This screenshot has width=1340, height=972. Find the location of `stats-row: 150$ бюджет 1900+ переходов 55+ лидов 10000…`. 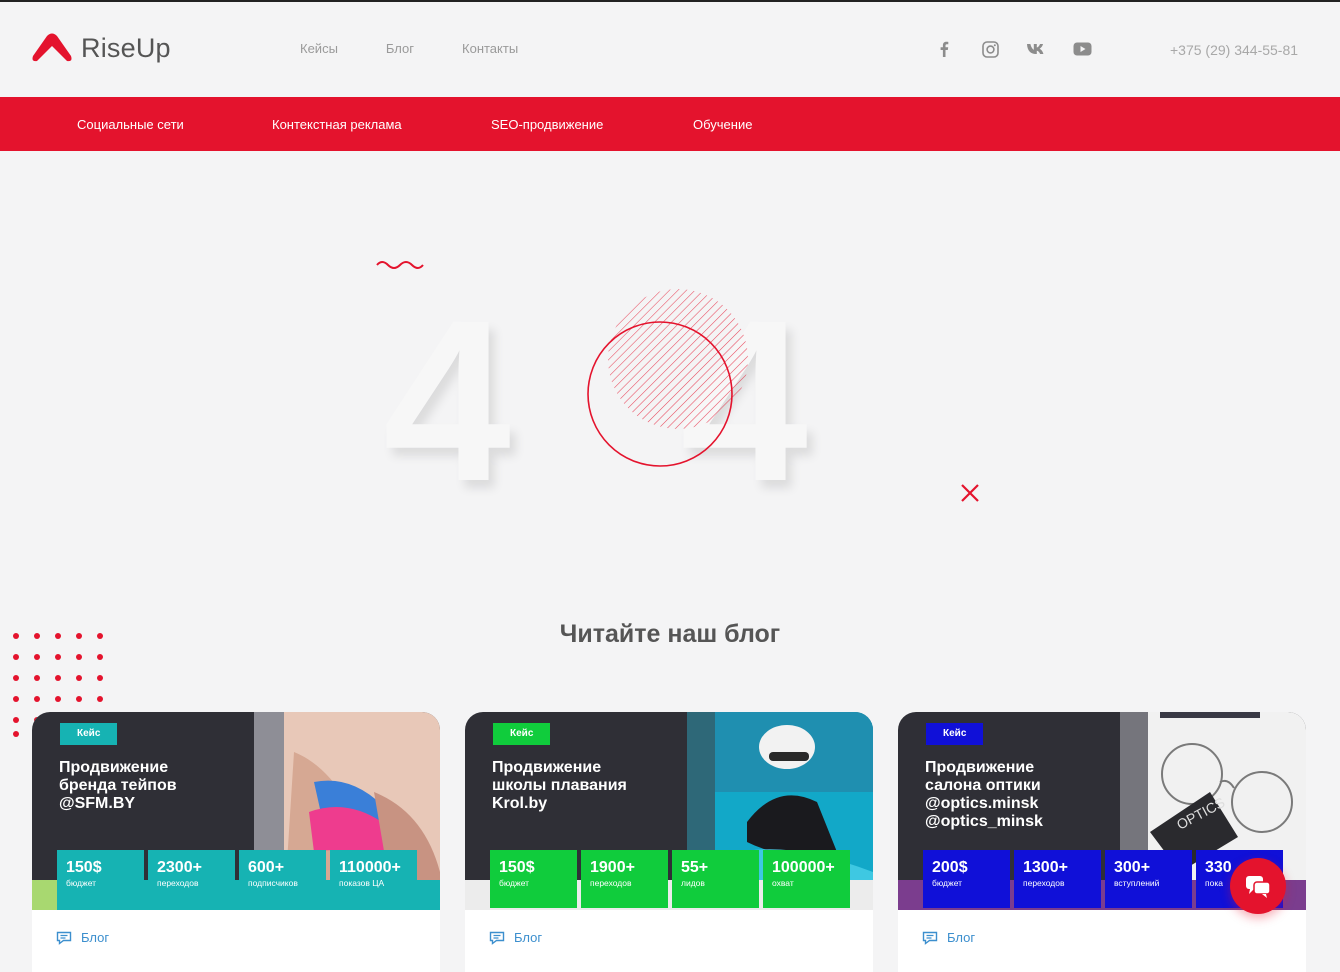

stats-row: 150$ бюджет 1900+ переходов 55+ лидов 10000… is located at coordinates (672, 879).